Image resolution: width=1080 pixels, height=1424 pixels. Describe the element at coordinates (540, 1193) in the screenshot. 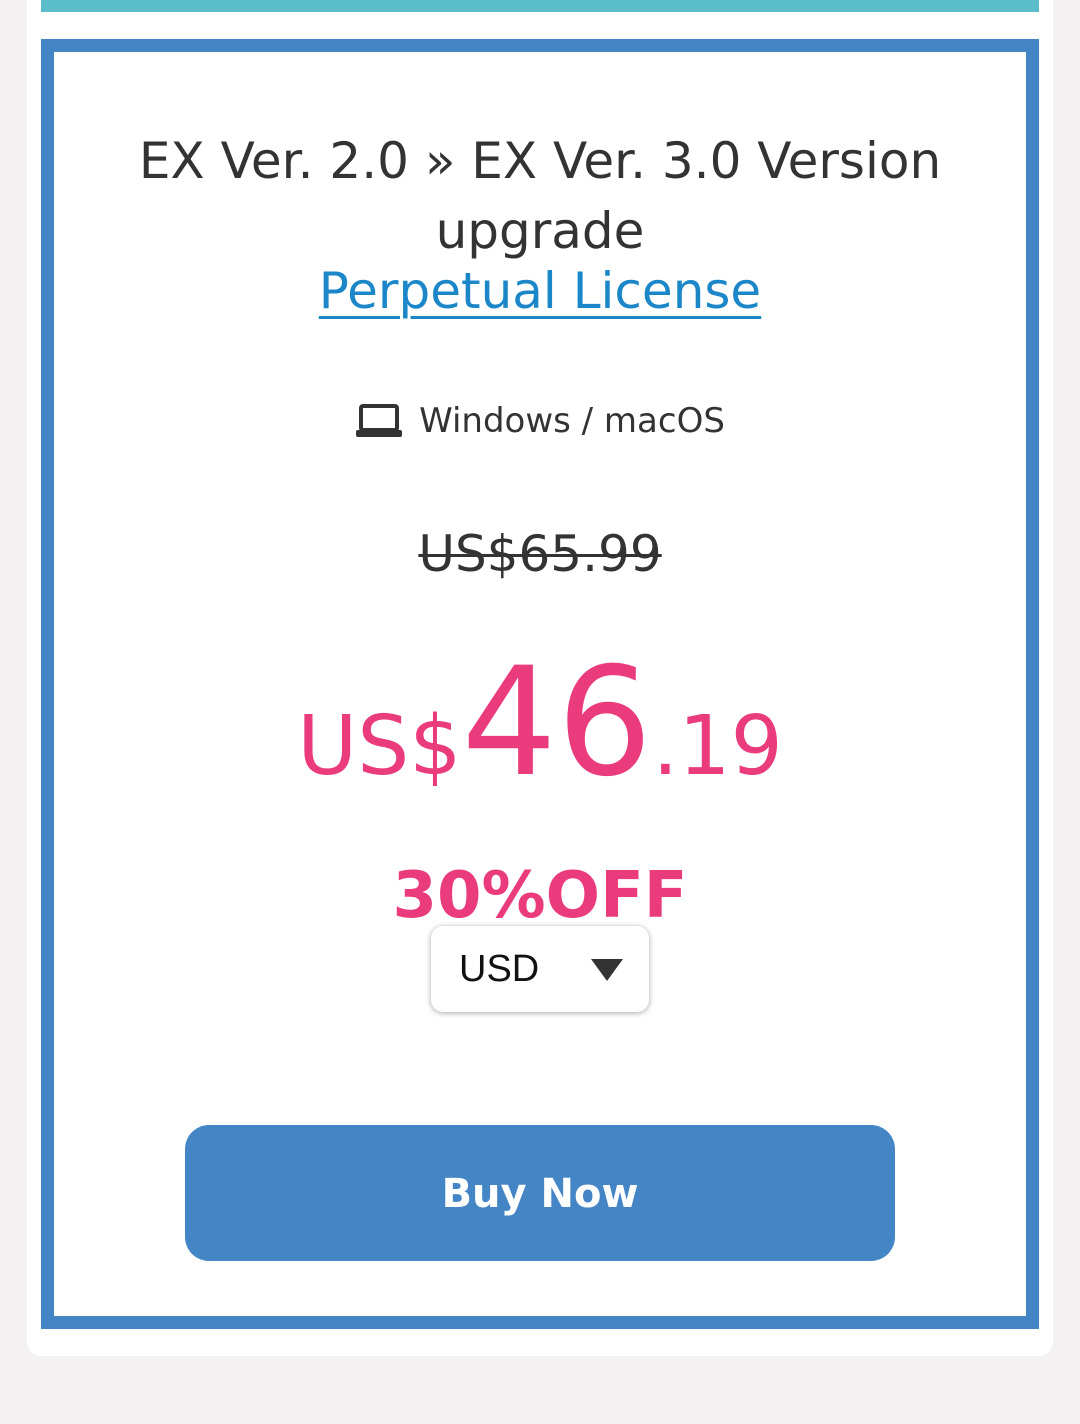

I see `buy-now-button: Buy Now` at that location.